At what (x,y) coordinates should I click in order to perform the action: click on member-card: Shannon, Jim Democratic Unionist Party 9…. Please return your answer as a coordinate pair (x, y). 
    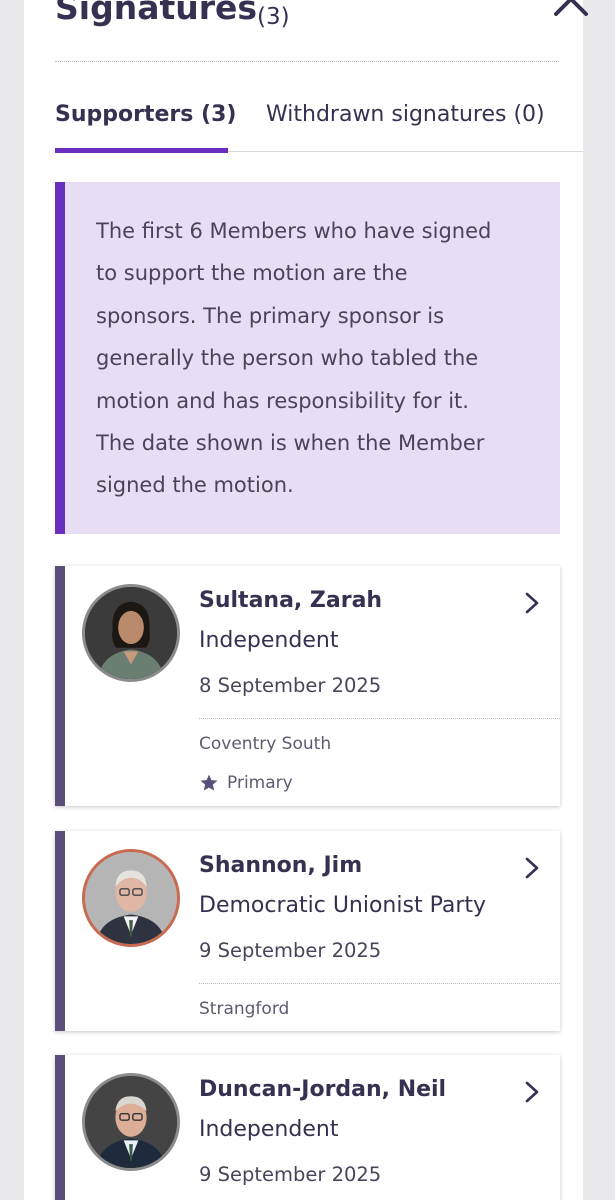
    Looking at the image, I should click on (307, 931).